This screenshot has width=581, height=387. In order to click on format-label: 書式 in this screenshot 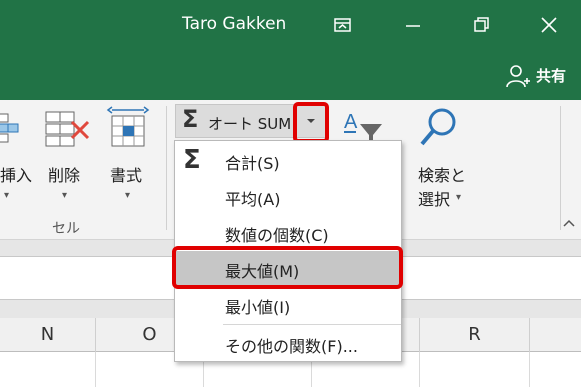, I will do `click(126, 175)`.